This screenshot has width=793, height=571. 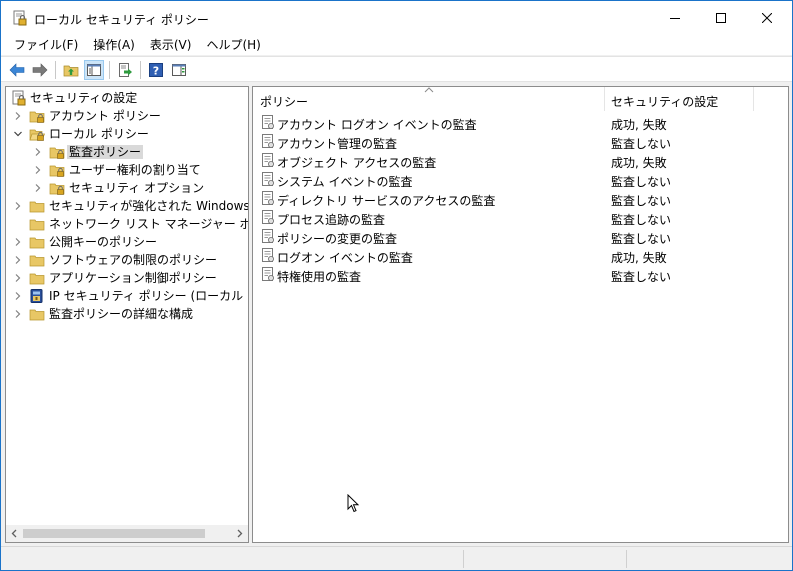 What do you see at coordinates (520, 122) in the screenshot?
I see `list-item: アカウント ログオン イベントの監査 成功, 失敗` at bounding box center [520, 122].